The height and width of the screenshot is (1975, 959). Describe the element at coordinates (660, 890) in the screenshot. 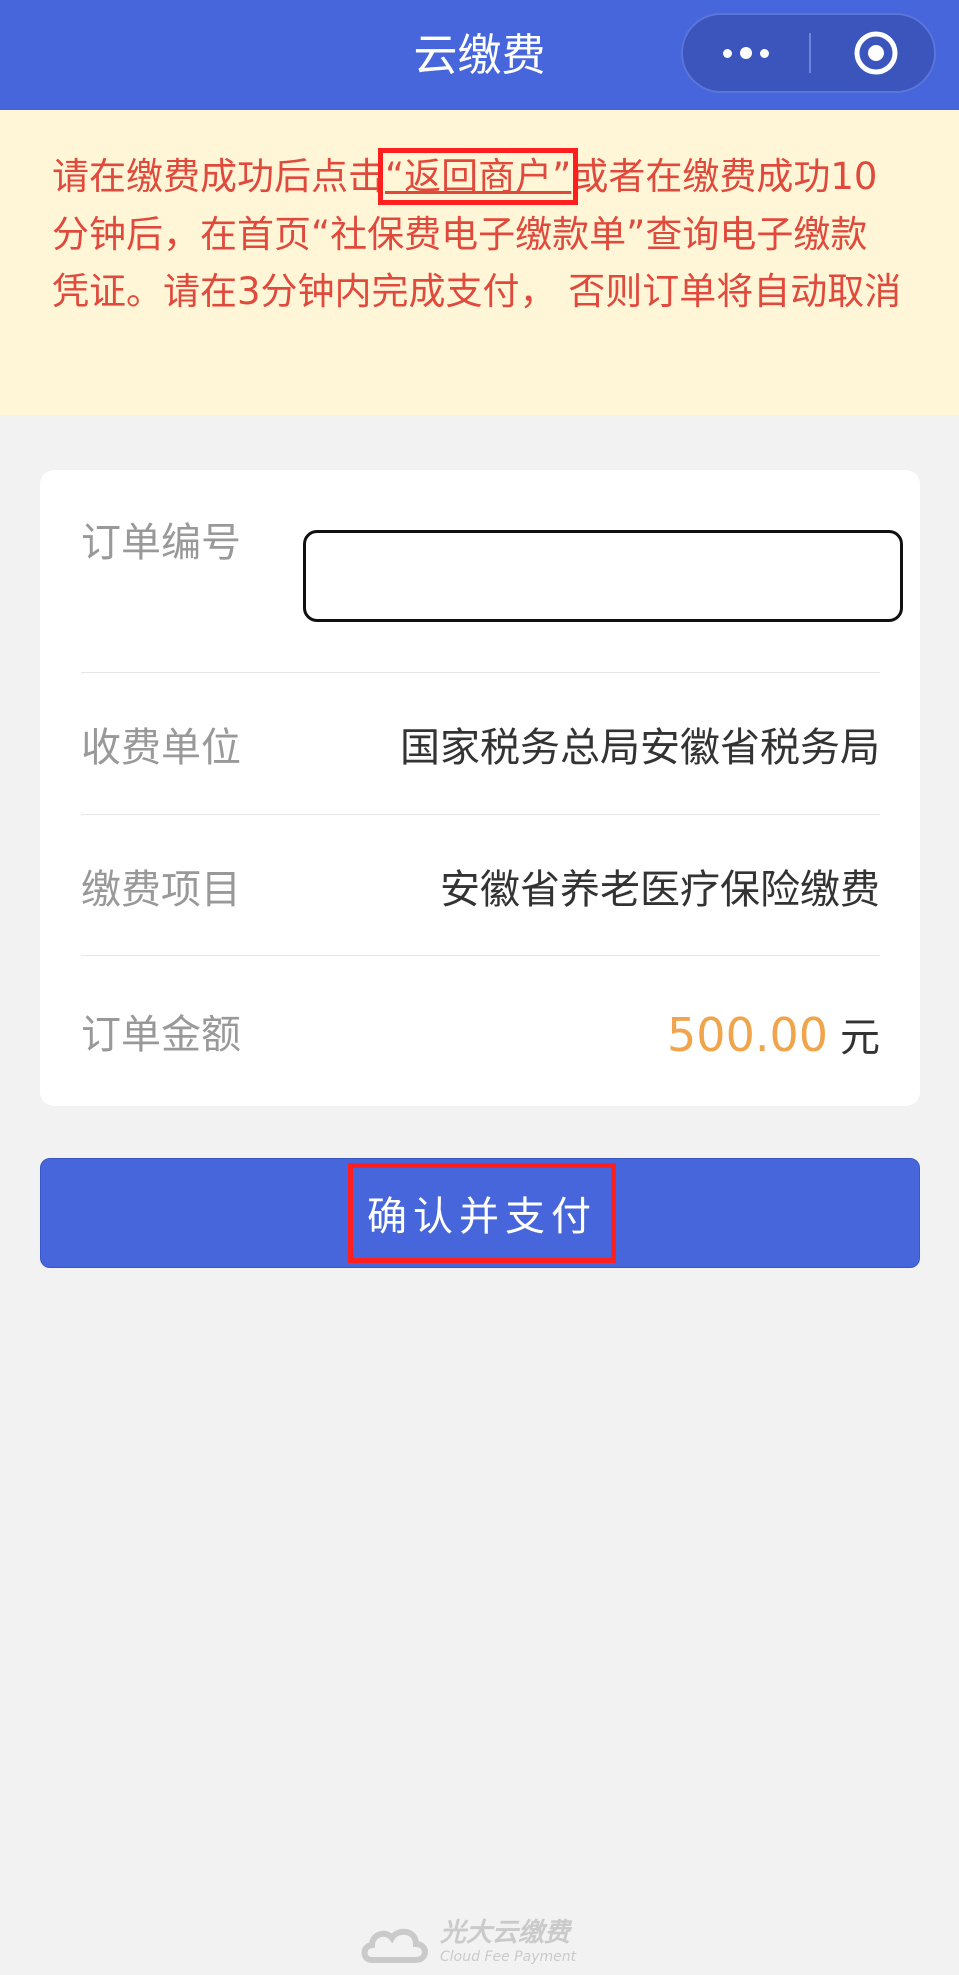

I see `item-value: 安徽省养老医疗保险缴费` at that location.